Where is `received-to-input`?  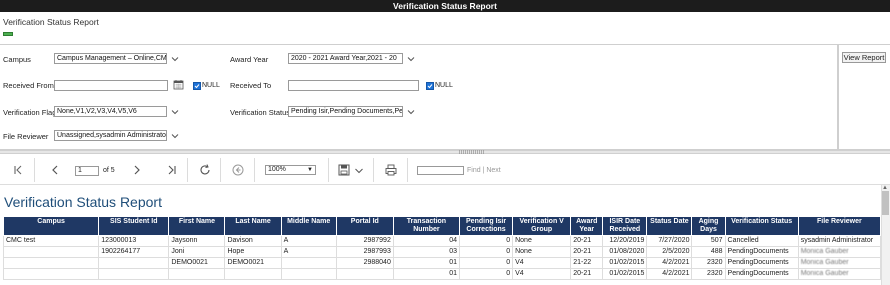 received-to-input is located at coordinates (353, 85).